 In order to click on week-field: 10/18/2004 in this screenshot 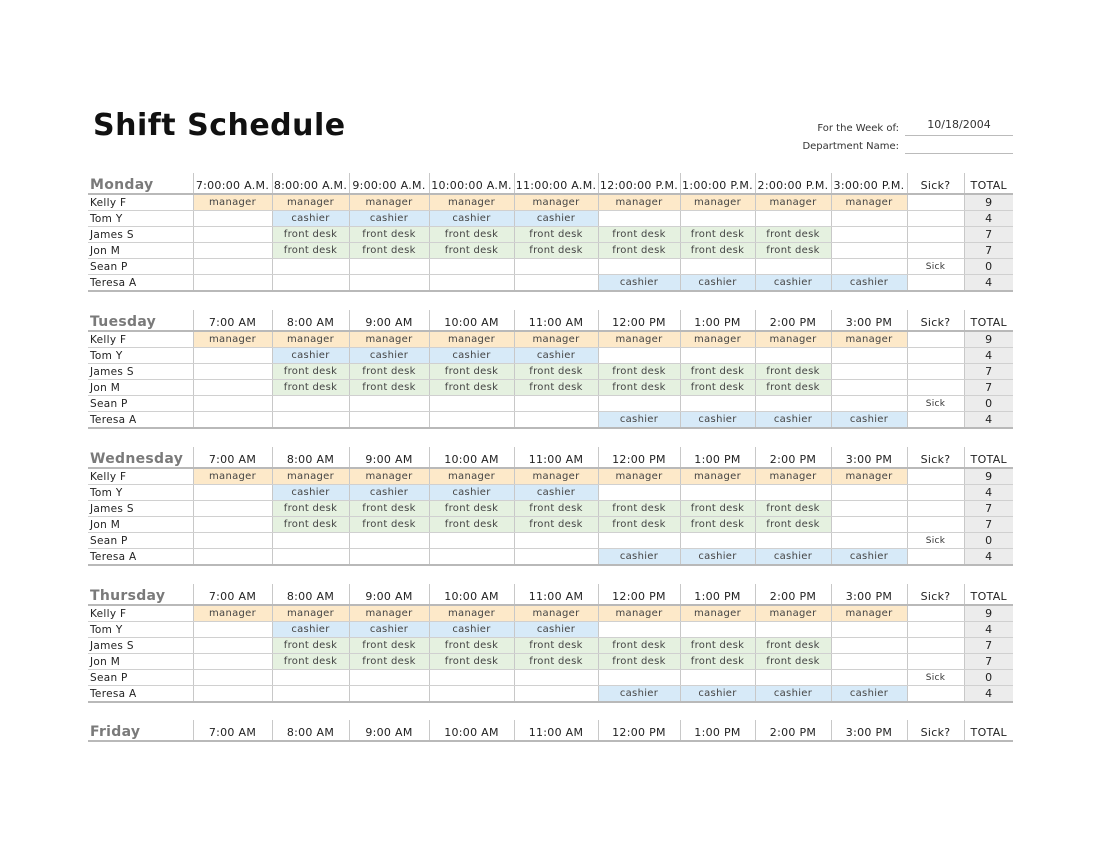, I will do `click(959, 127)`.